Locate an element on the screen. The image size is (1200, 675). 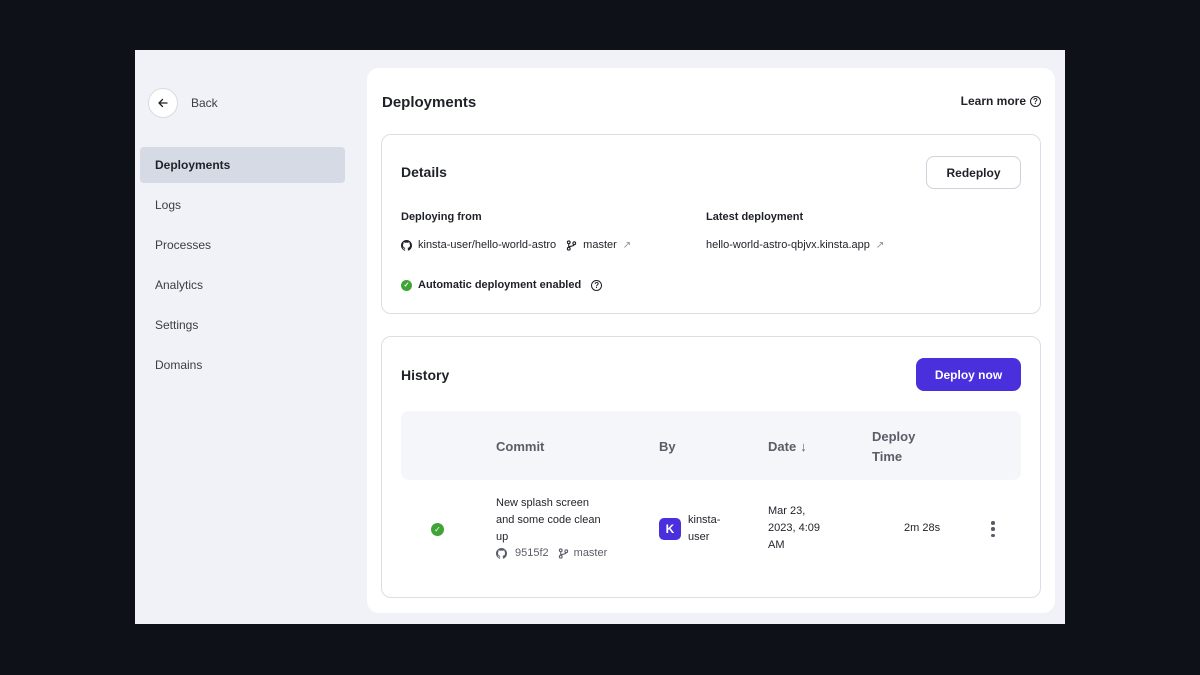
column-date-label: Date is located at coordinates (782, 446).